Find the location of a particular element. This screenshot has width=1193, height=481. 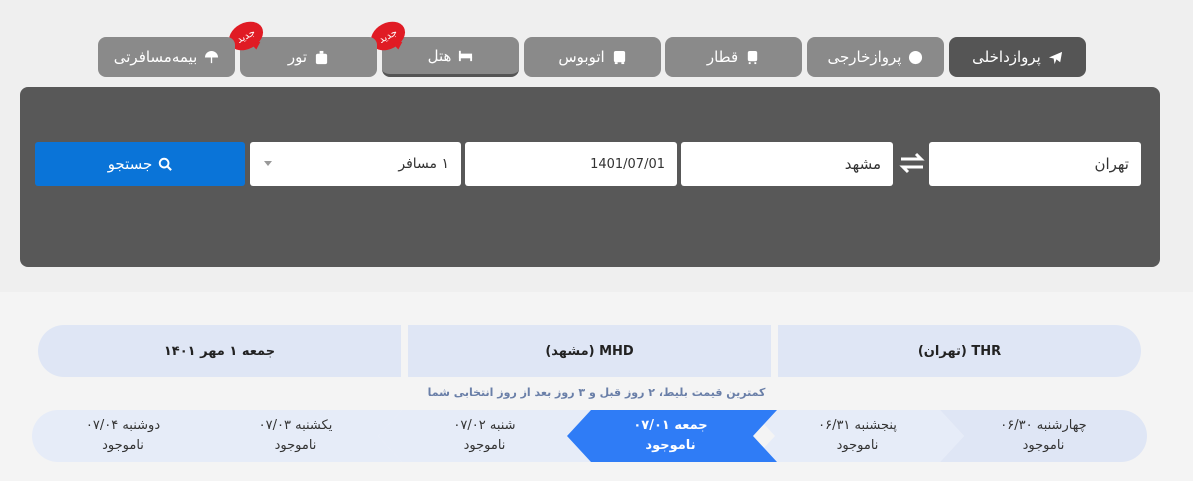

date-value: 1401/07/01 is located at coordinates (627, 164).